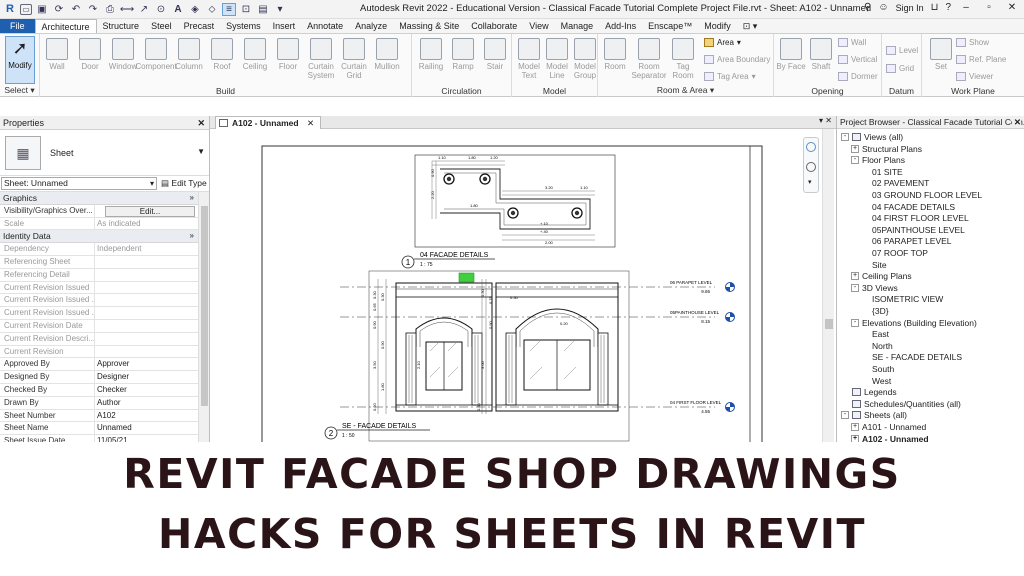 This screenshot has width=1024, height=576. I want to click on undo-icon: ↶, so click(76, 9).